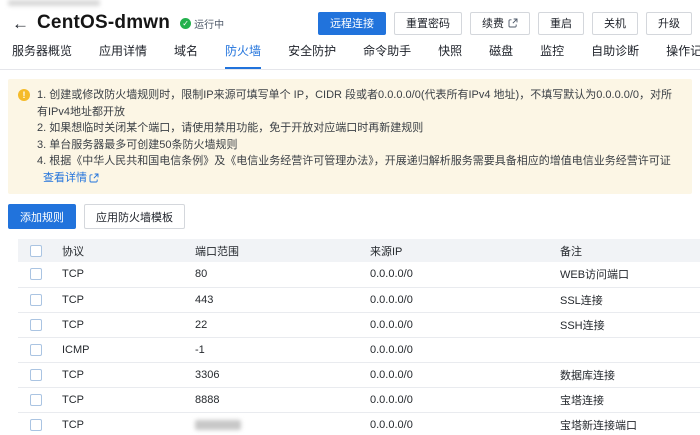  I want to click on rule-row: TCP 3306 0.0.0.0/0 数据库连接, so click(359, 375).